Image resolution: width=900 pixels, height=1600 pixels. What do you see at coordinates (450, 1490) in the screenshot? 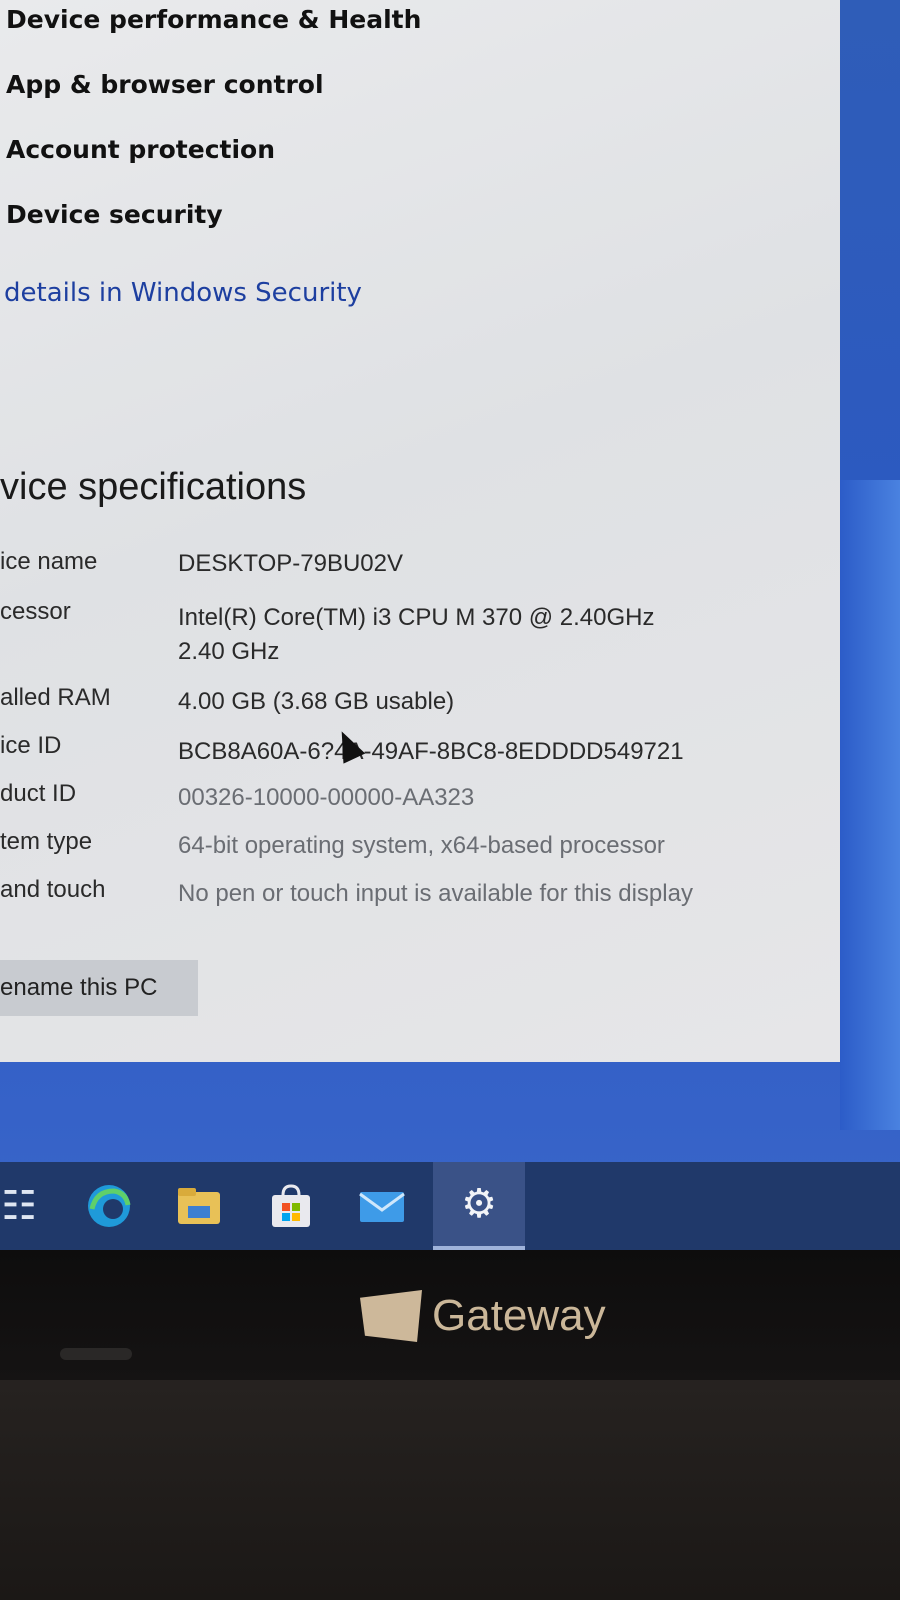
I see `laptop-base` at bounding box center [450, 1490].